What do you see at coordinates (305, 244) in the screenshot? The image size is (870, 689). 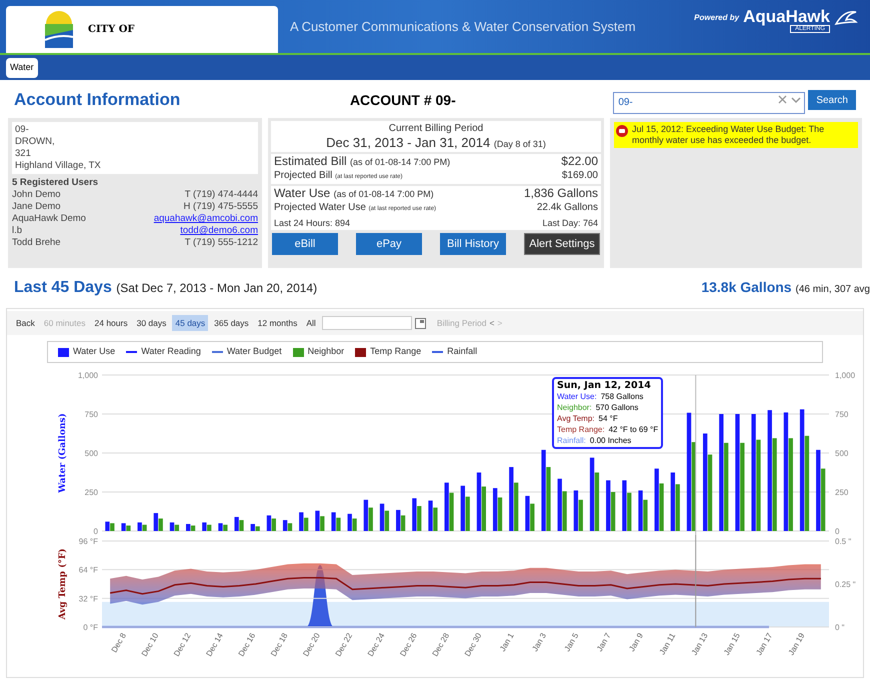 I see `billing-button: eBill` at bounding box center [305, 244].